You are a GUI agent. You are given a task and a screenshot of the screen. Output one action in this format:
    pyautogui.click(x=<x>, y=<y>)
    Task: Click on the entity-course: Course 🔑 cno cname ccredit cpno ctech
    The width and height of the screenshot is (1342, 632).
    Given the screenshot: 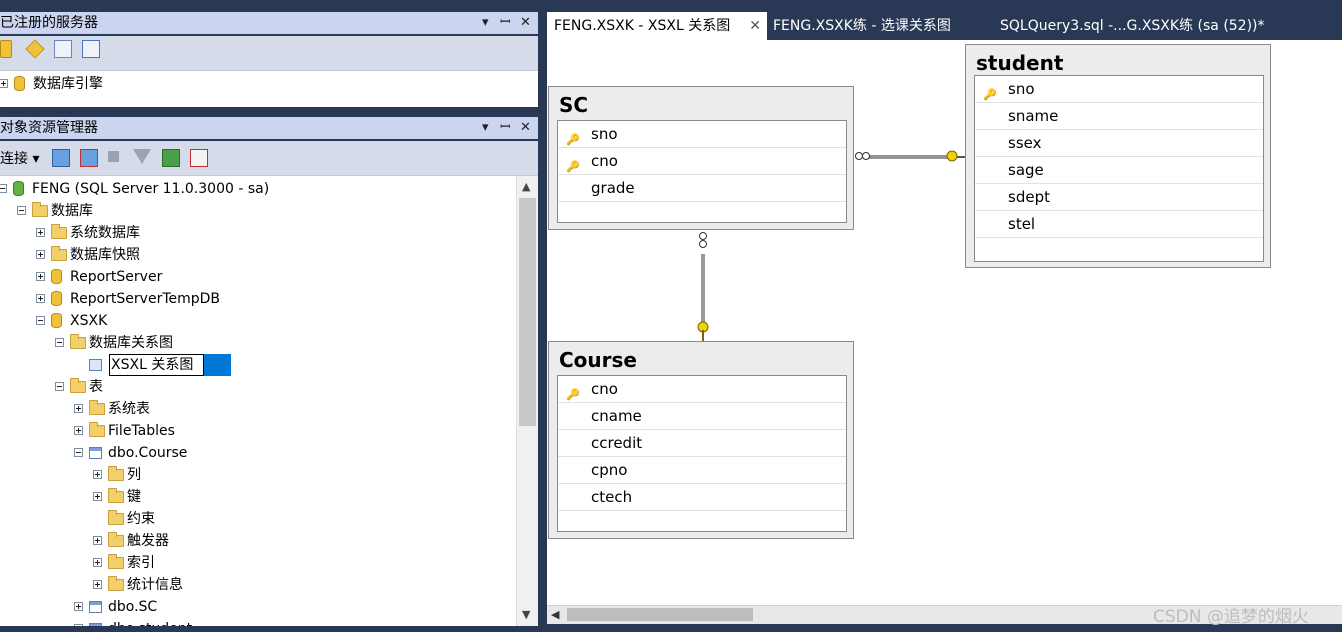 What is the action you would take?
    pyautogui.click(x=701, y=440)
    